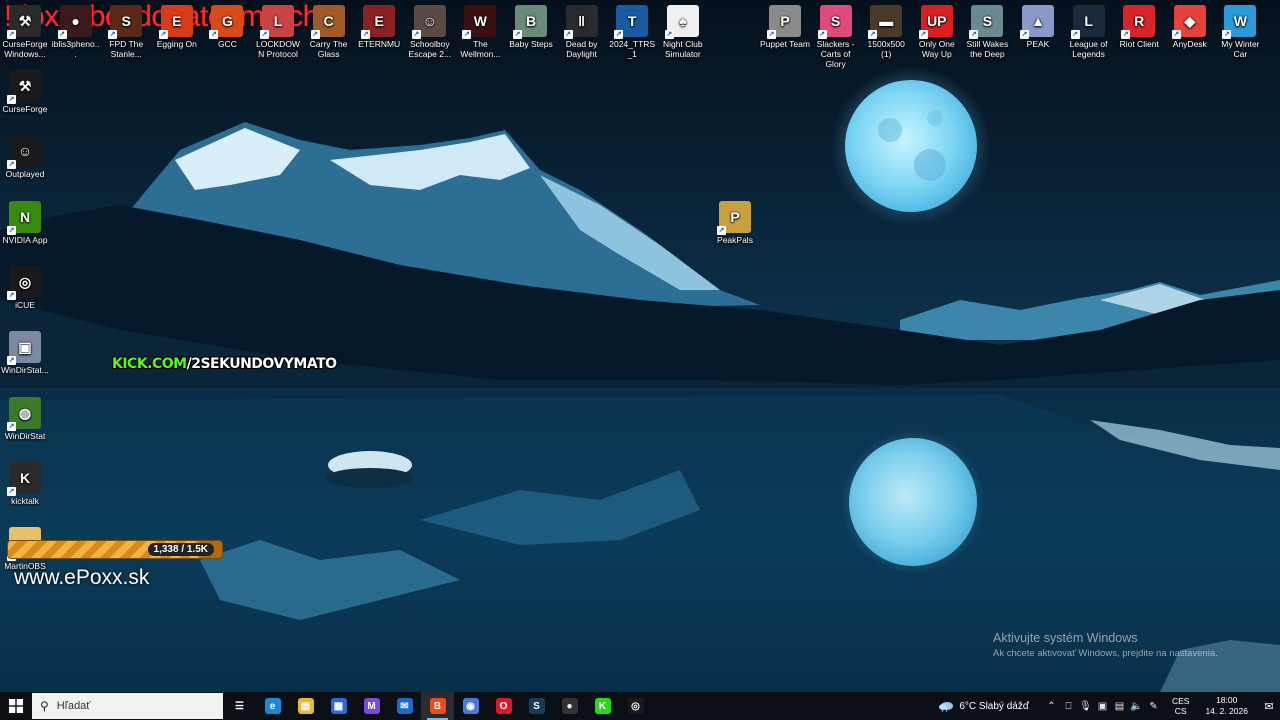 The width and height of the screenshot is (1280, 720). Describe the element at coordinates (937, 32) in the screenshot. I see `only-one-way-up-desktop-shortcut: UP ↗ Only One Way Up` at that location.